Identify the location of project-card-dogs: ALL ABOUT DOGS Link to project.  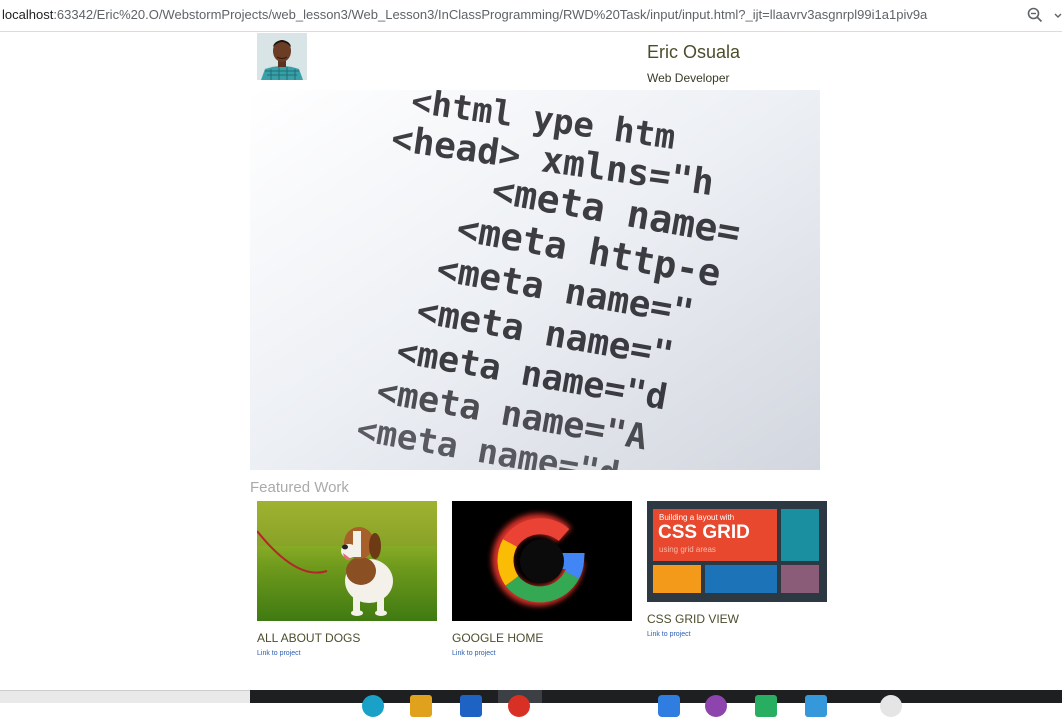
(347, 581).